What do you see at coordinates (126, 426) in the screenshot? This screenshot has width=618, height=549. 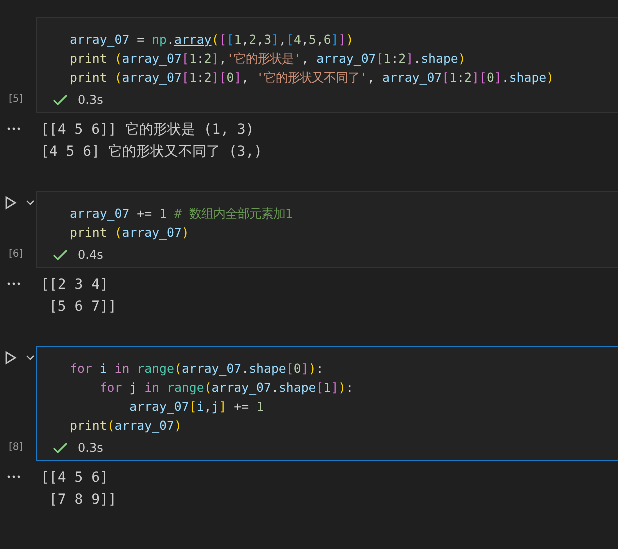 I see `code-line: print(array_07)` at bounding box center [126, 426].